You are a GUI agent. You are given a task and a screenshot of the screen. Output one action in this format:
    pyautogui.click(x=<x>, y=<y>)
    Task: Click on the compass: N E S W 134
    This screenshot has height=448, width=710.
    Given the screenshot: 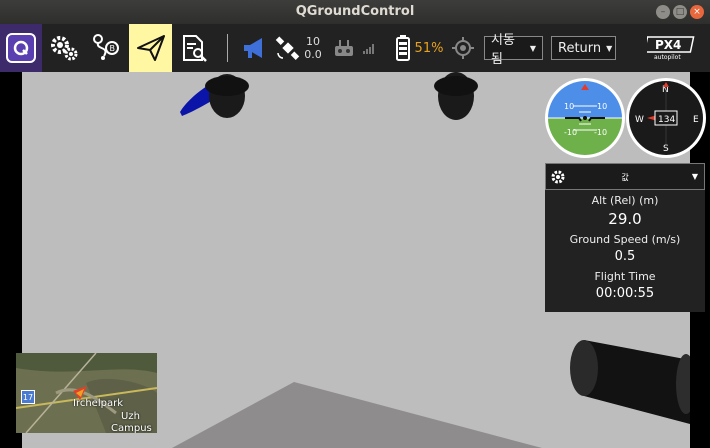 What is the action you would take?
    pyautogui.click(x=666, y=118)
    